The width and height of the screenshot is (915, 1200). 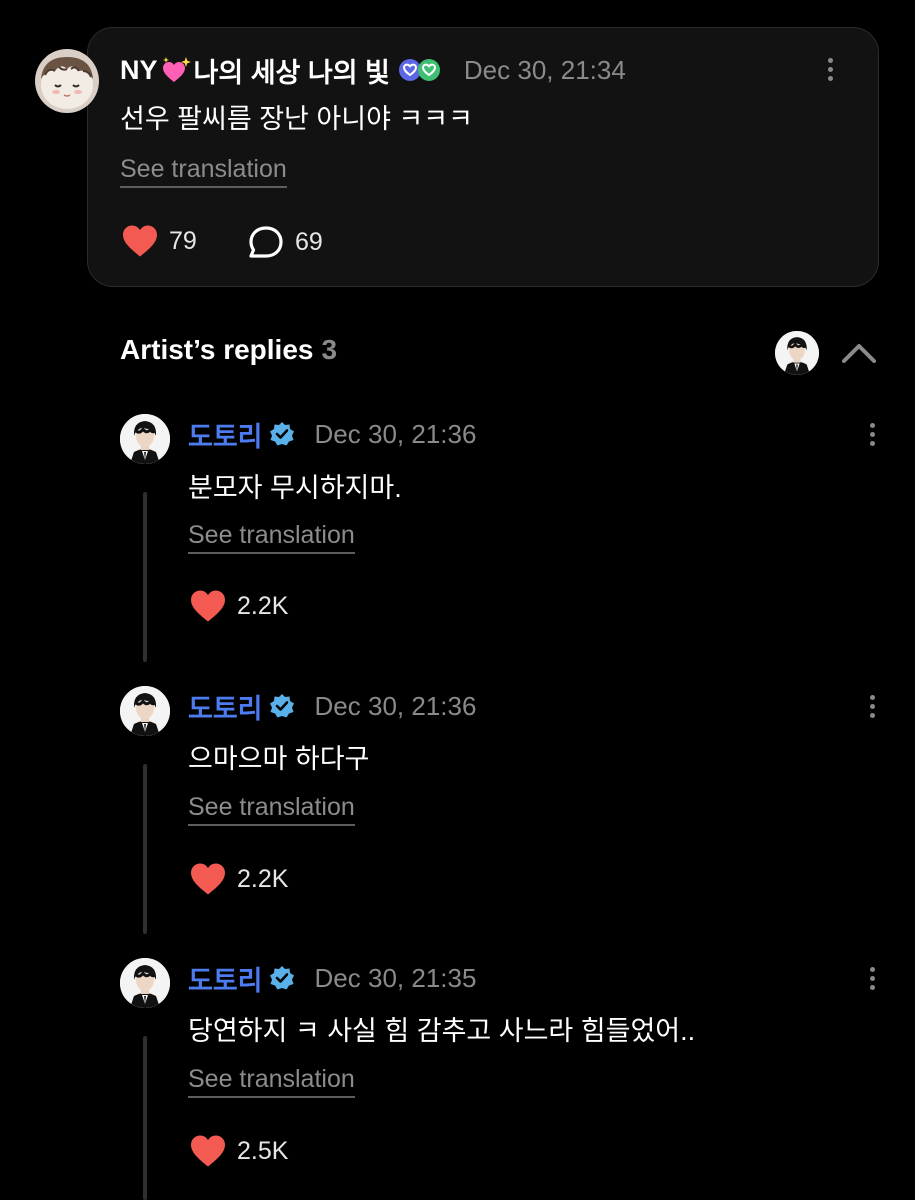 I want to click on artist-replies-count: 3, so click(x=329, y=349).